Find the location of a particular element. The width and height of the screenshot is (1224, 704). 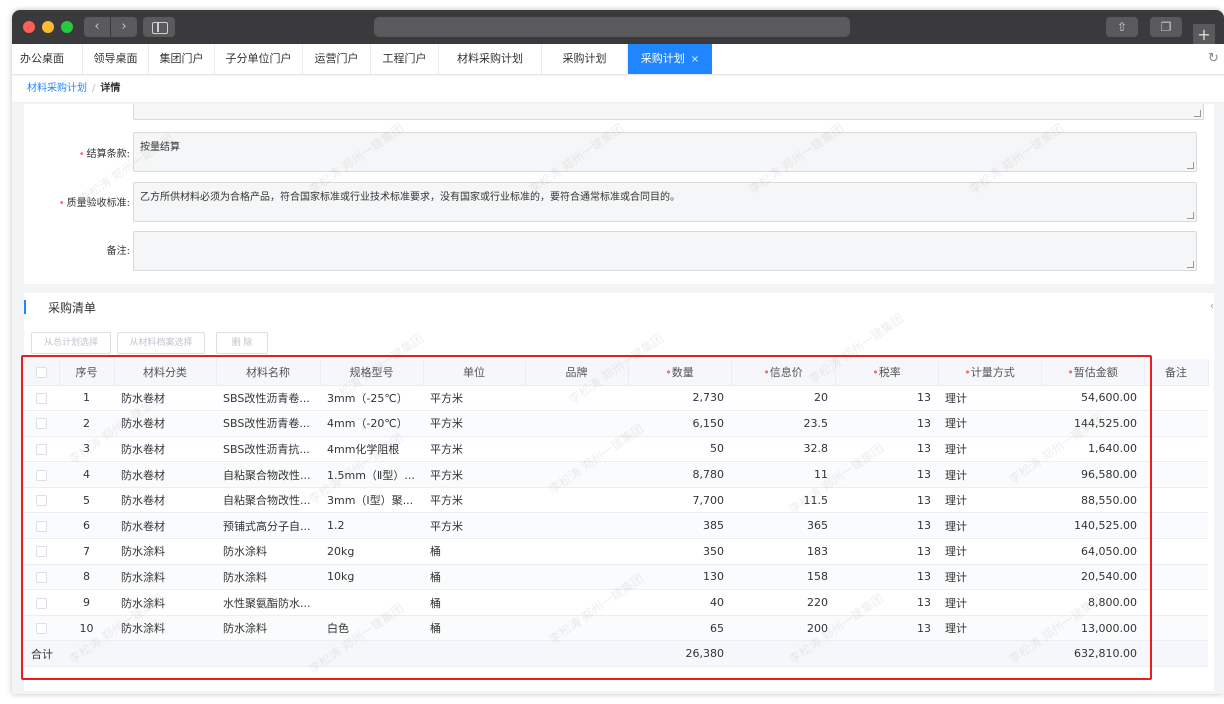

forward-icon: › is located at coordinates (124, 27).